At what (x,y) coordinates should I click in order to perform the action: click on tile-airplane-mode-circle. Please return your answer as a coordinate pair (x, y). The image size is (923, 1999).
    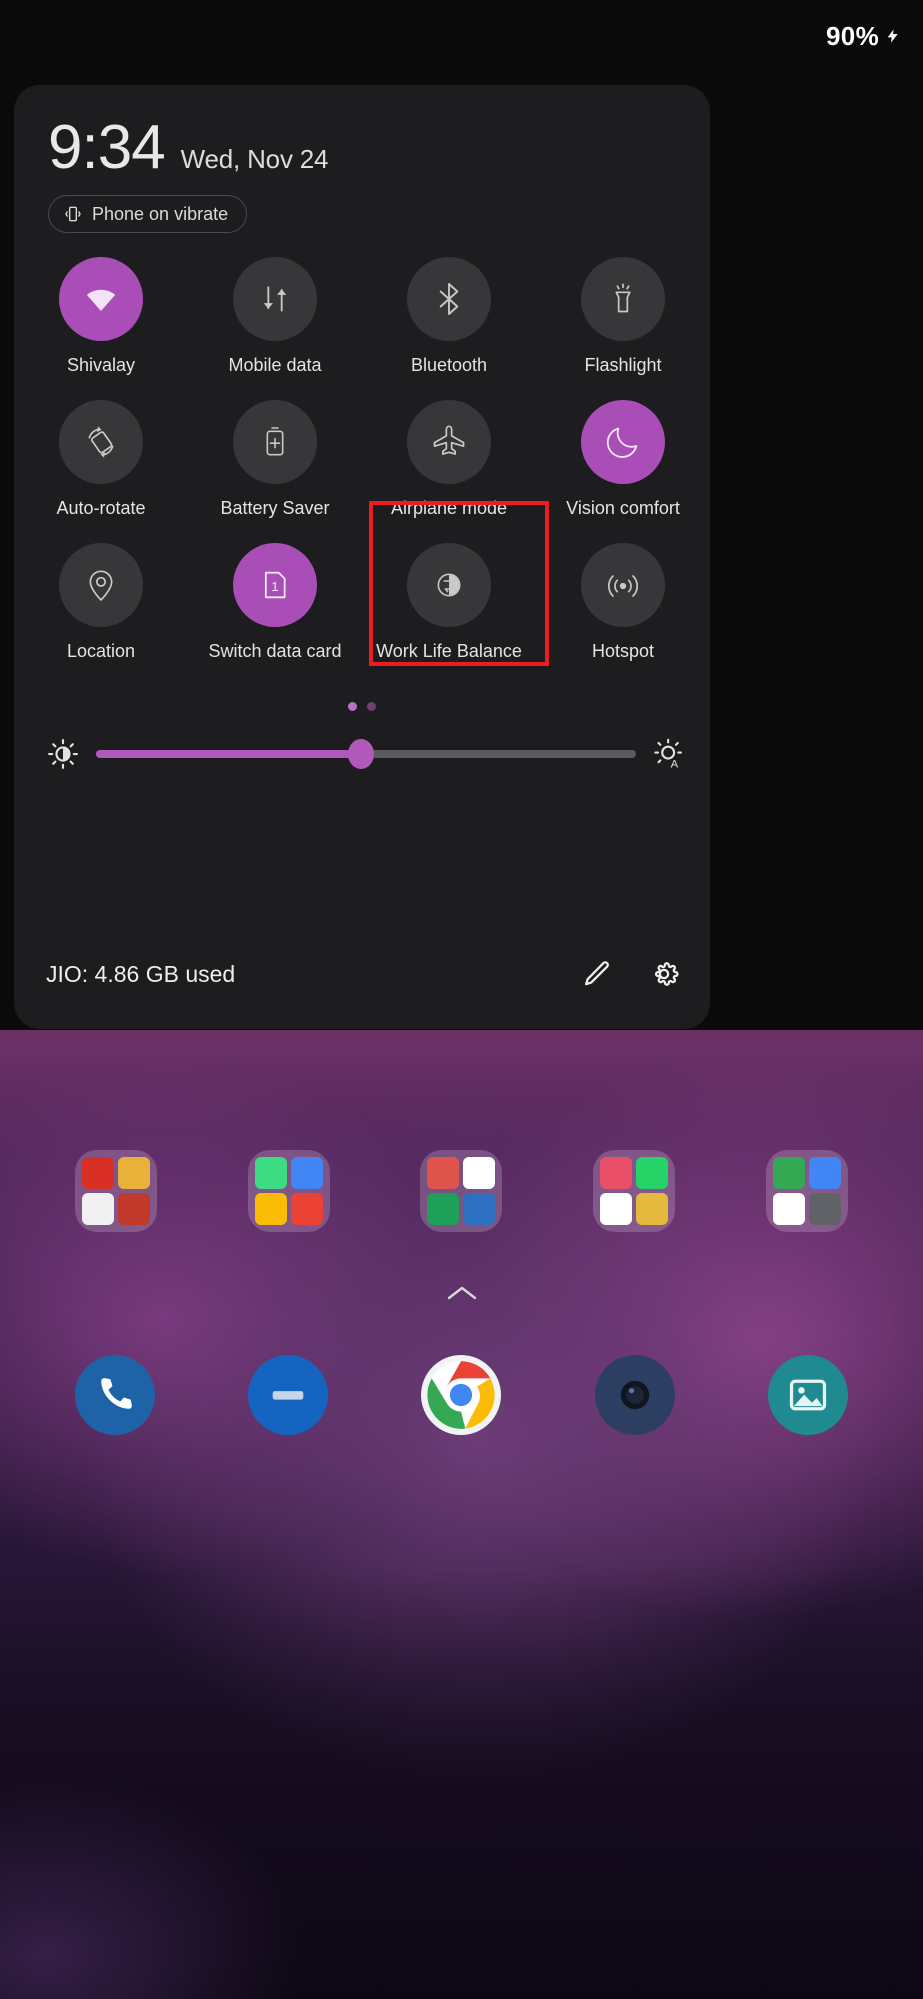
    Looking at the image, I should click on (449, 442).